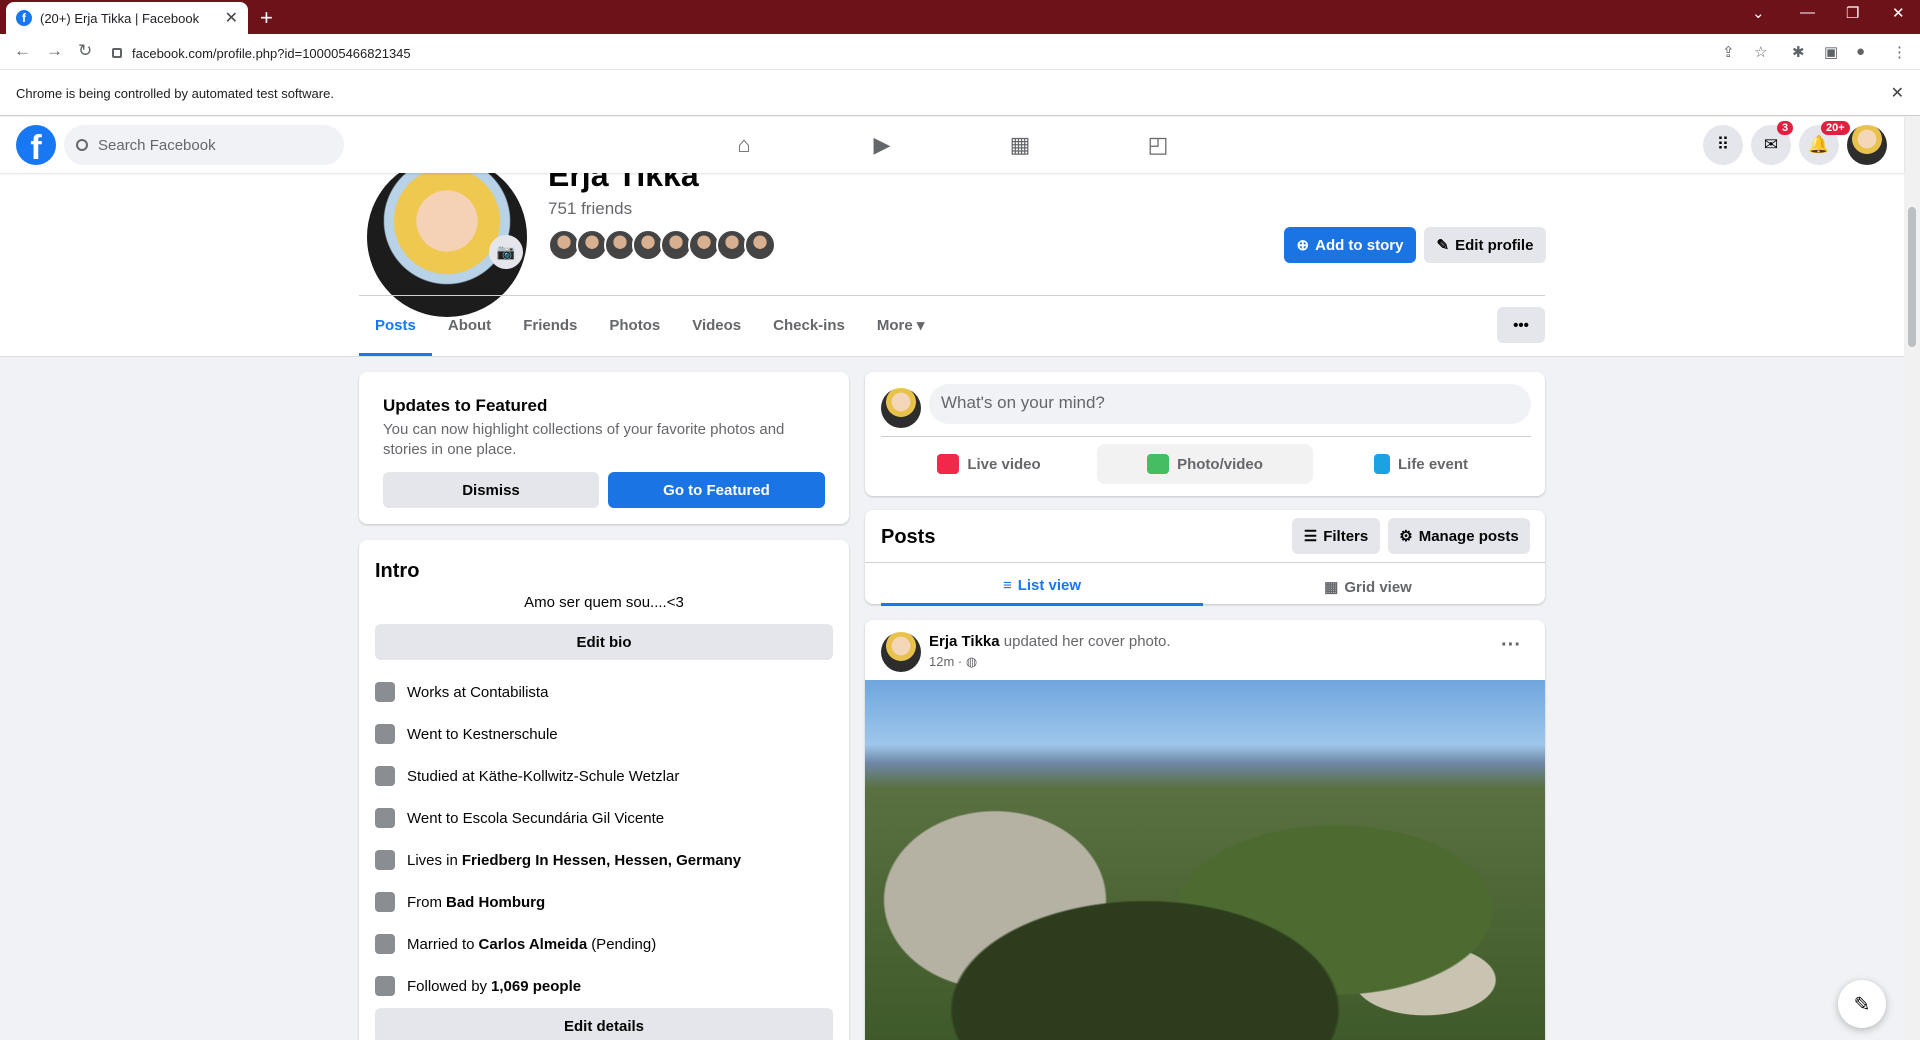 The width and height of the screenshot is (1920, 1040). What do you see at coordinates (1042, 587) in the screenshot?
I see `list-view-tab: ≡ List view` at bounding box center [1042, 587].